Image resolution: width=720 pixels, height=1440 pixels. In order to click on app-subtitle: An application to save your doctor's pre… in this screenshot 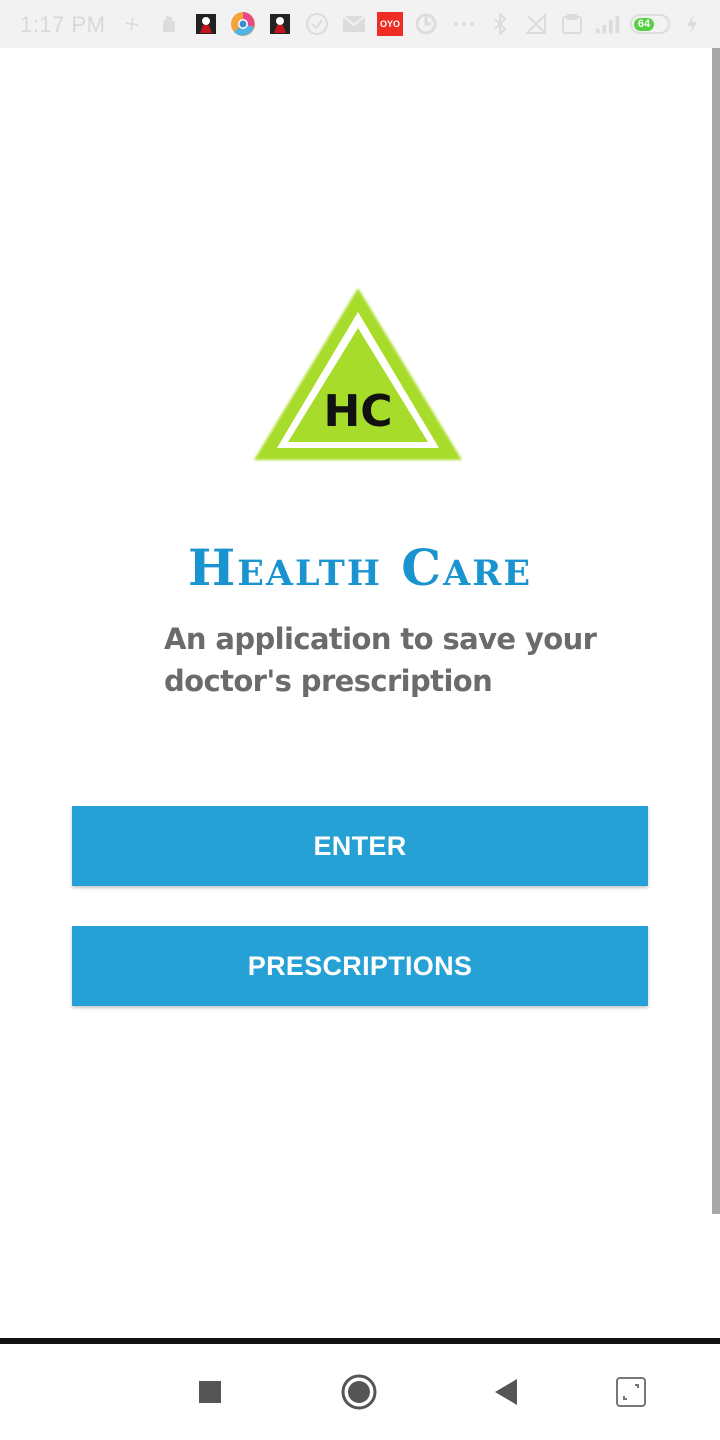, I will do `click(384, 660)`.